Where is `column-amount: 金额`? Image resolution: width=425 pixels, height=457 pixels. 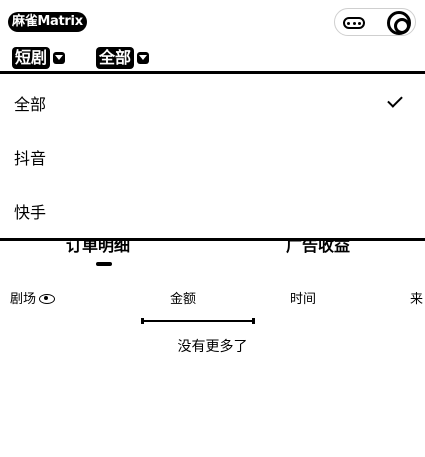
column-amount: 金额 is located at coordinates (183, 300).